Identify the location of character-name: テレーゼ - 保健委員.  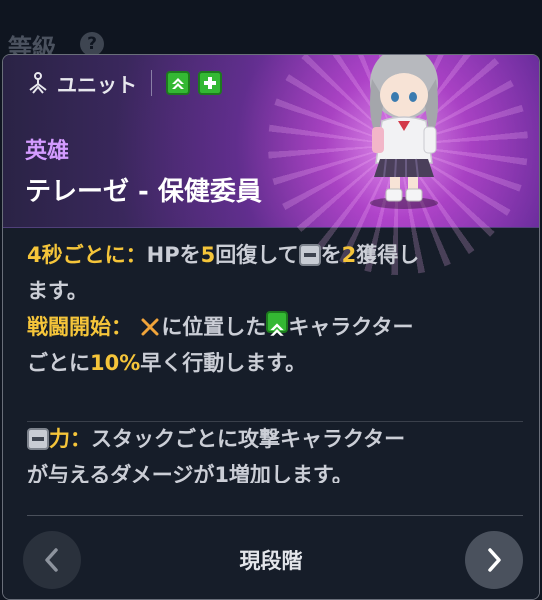
(143, 192).